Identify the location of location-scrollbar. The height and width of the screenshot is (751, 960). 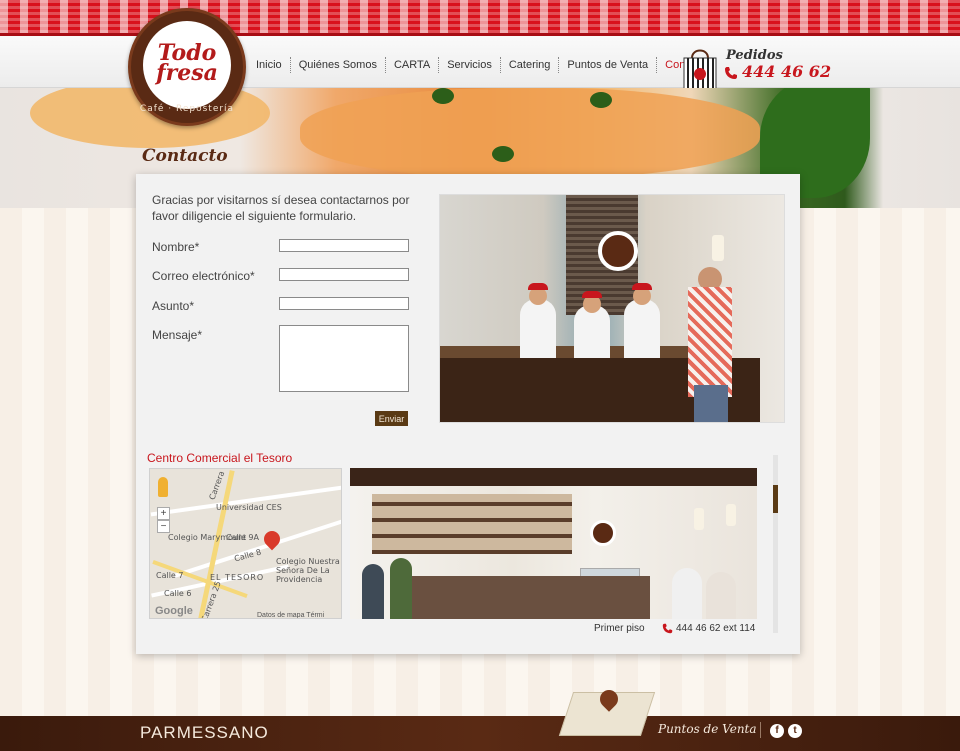
(775, 544).